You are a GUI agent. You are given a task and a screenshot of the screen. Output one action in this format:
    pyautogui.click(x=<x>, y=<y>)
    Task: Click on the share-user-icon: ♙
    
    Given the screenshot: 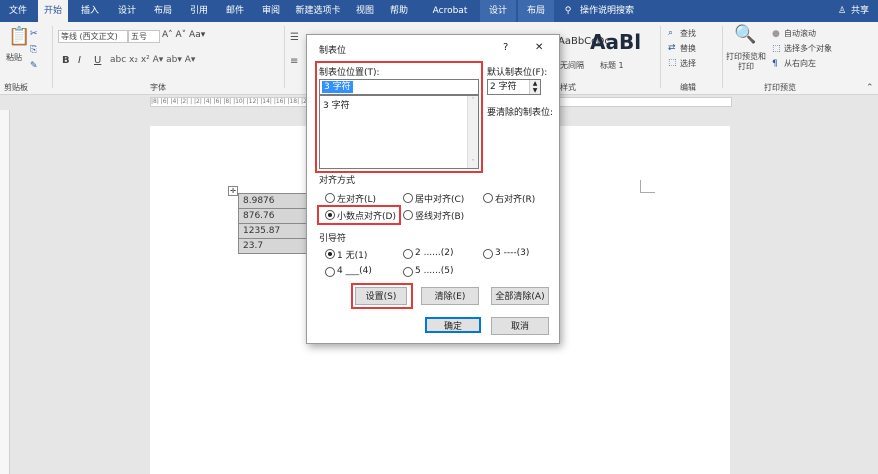 What is the action you would take?
    pyautogui.click(x=842, y=11)
    